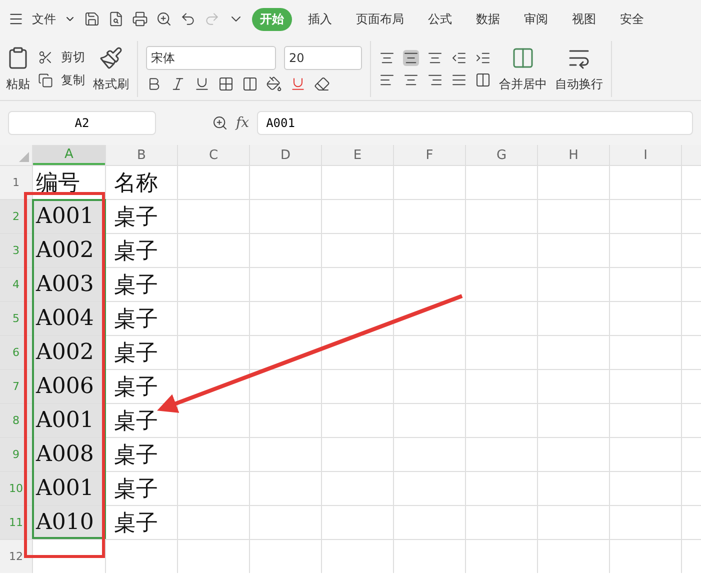 The image size is (701, 577). Describe the element at coordinates (141, 182) in the screenshot. I see `table-cell: 名称` at that location.